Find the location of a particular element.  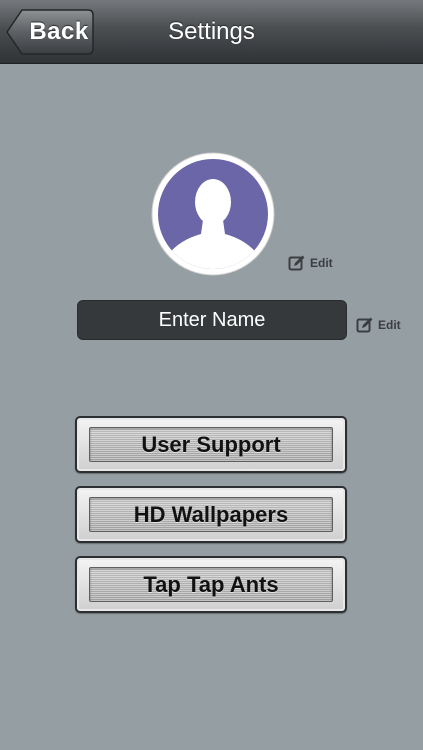

back-button: Back is located at coordinates (50, 32).